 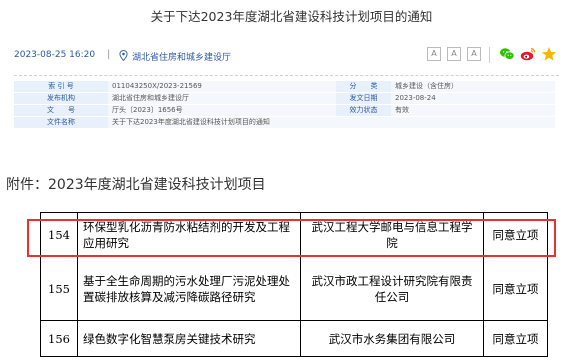 I want to click on info-value: 2023-08-24, so click(x=473, y=99).